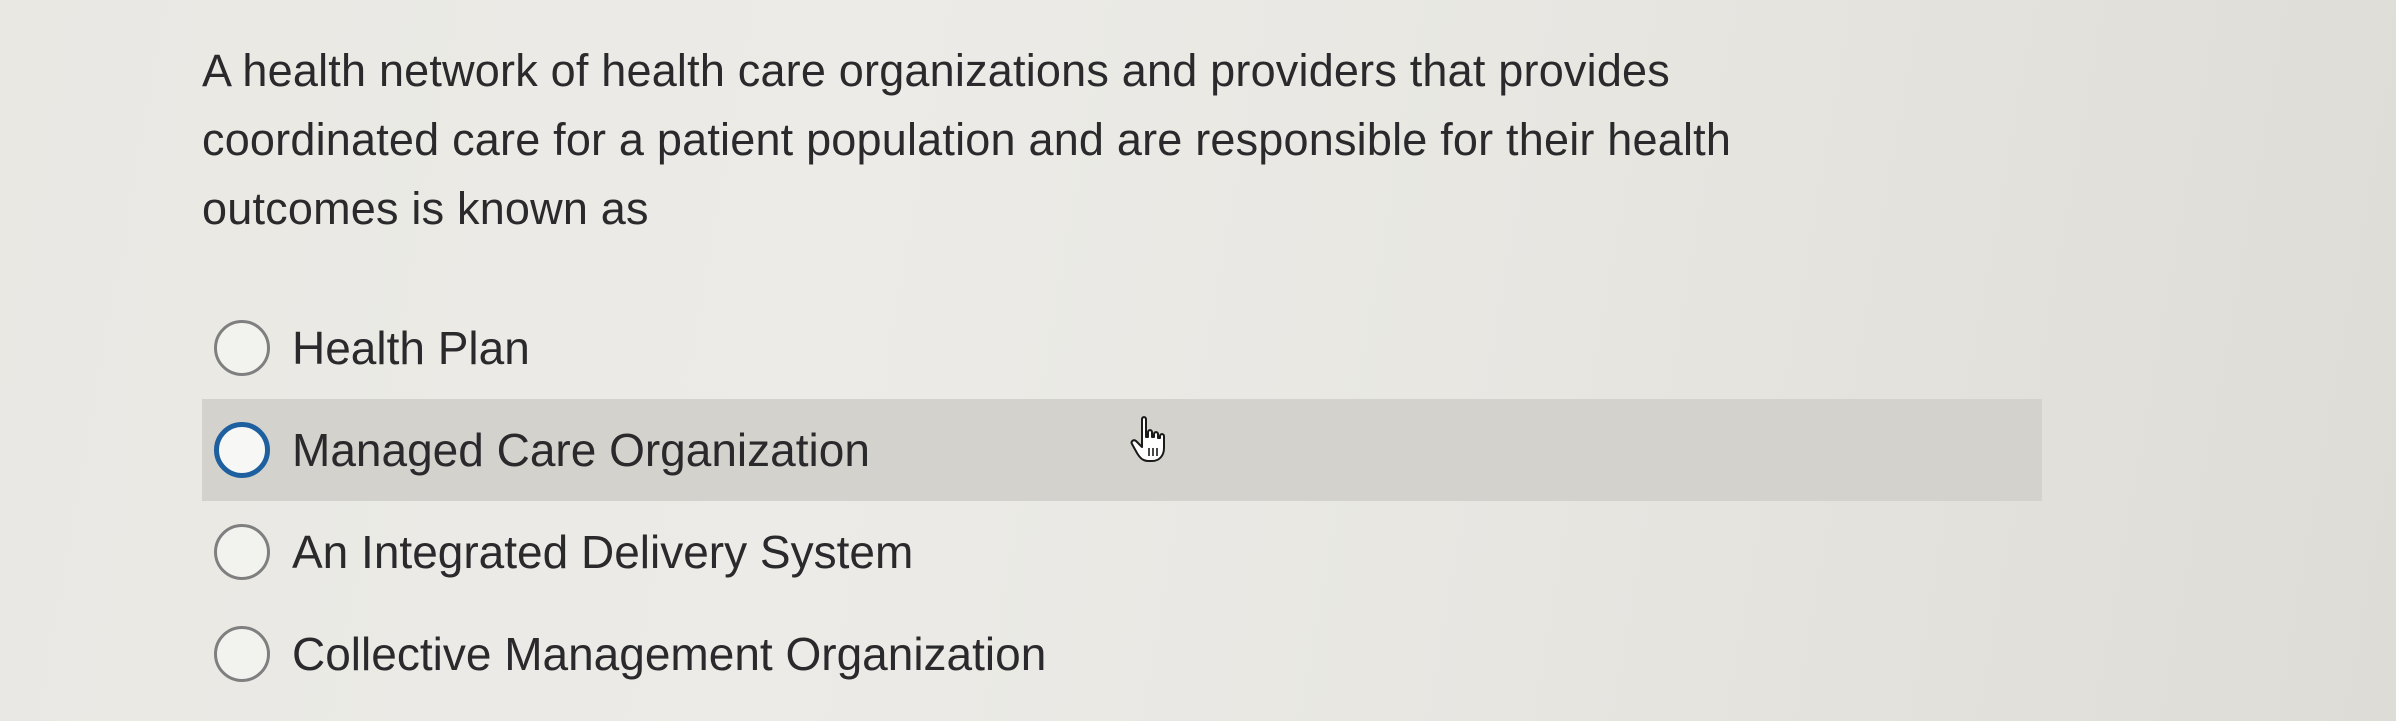 This screenshot has height=721, width=2396. I want to click on answer-option-collective-management-organization: Collective Management Organization, so click(1122, 654).